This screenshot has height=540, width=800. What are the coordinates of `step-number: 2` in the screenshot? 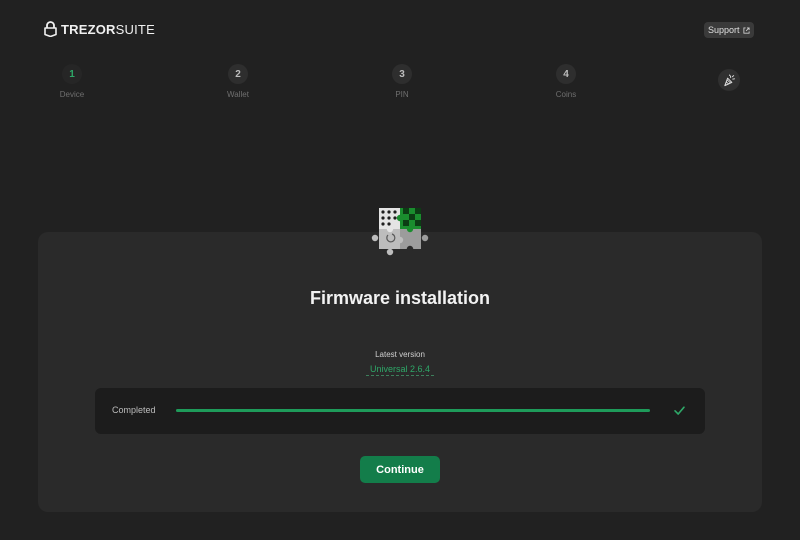 It's located at (238, 74).